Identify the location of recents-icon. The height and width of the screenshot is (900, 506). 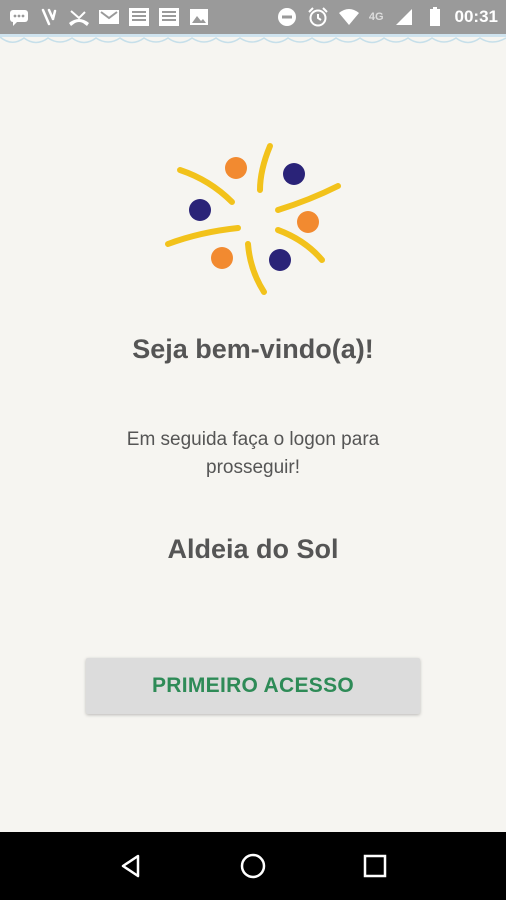
(375, 866).